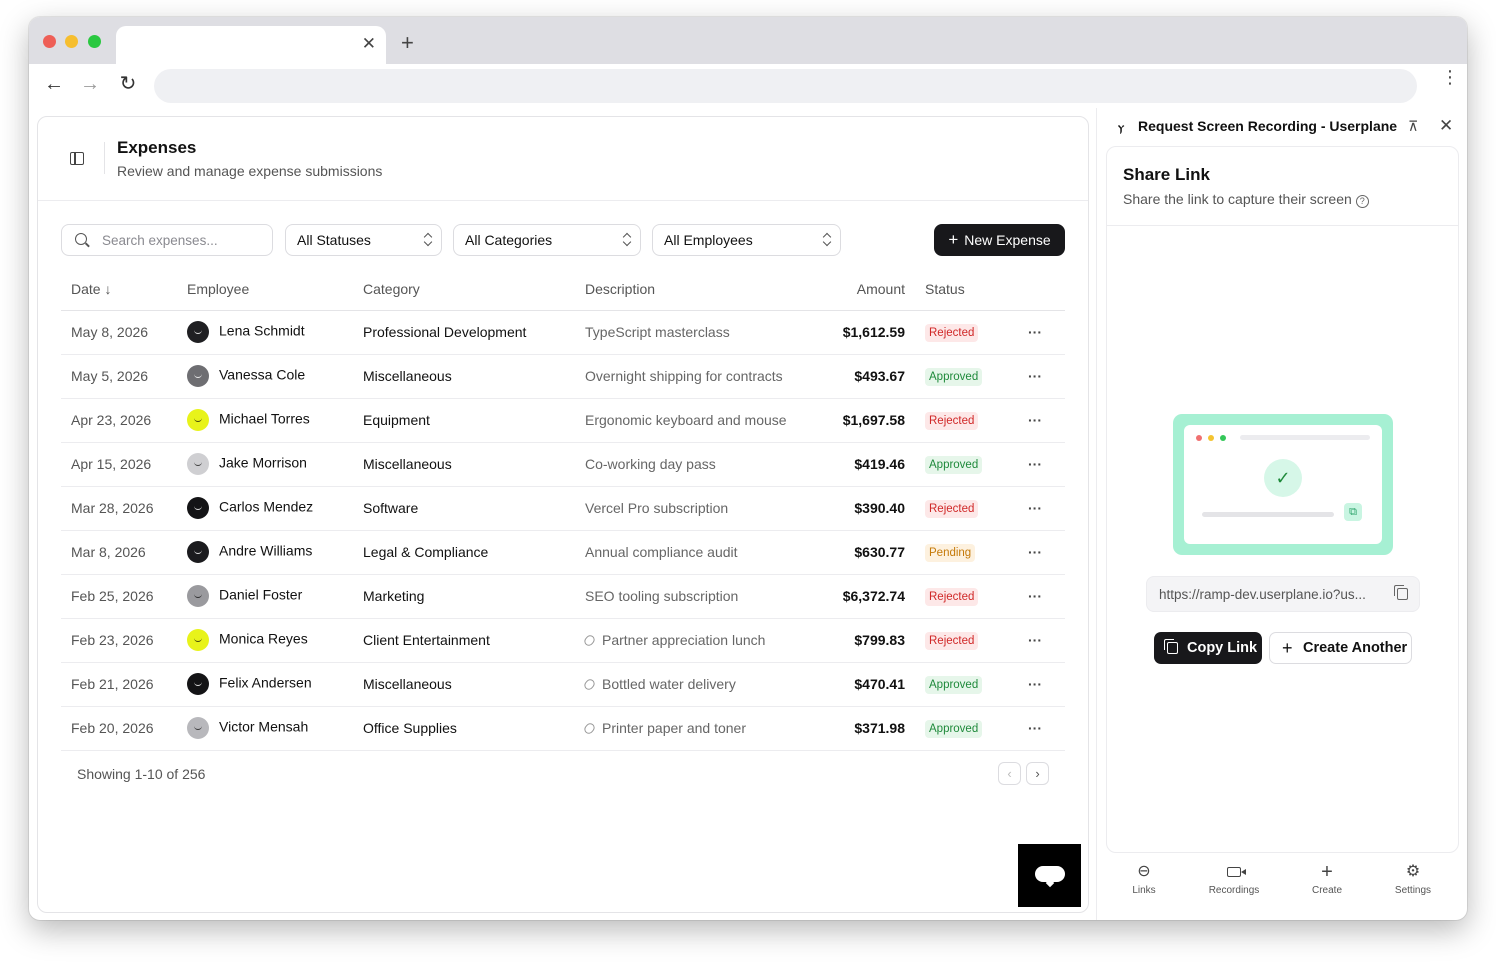  Describe the element at coordinates (858, 290) in the screenshot. I see `column-header-amount: Amount` at that location.